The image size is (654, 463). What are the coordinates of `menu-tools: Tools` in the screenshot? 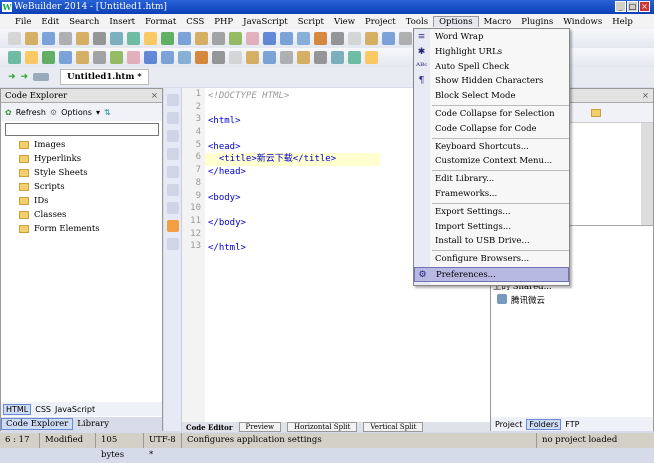 It's located at (417, 22).